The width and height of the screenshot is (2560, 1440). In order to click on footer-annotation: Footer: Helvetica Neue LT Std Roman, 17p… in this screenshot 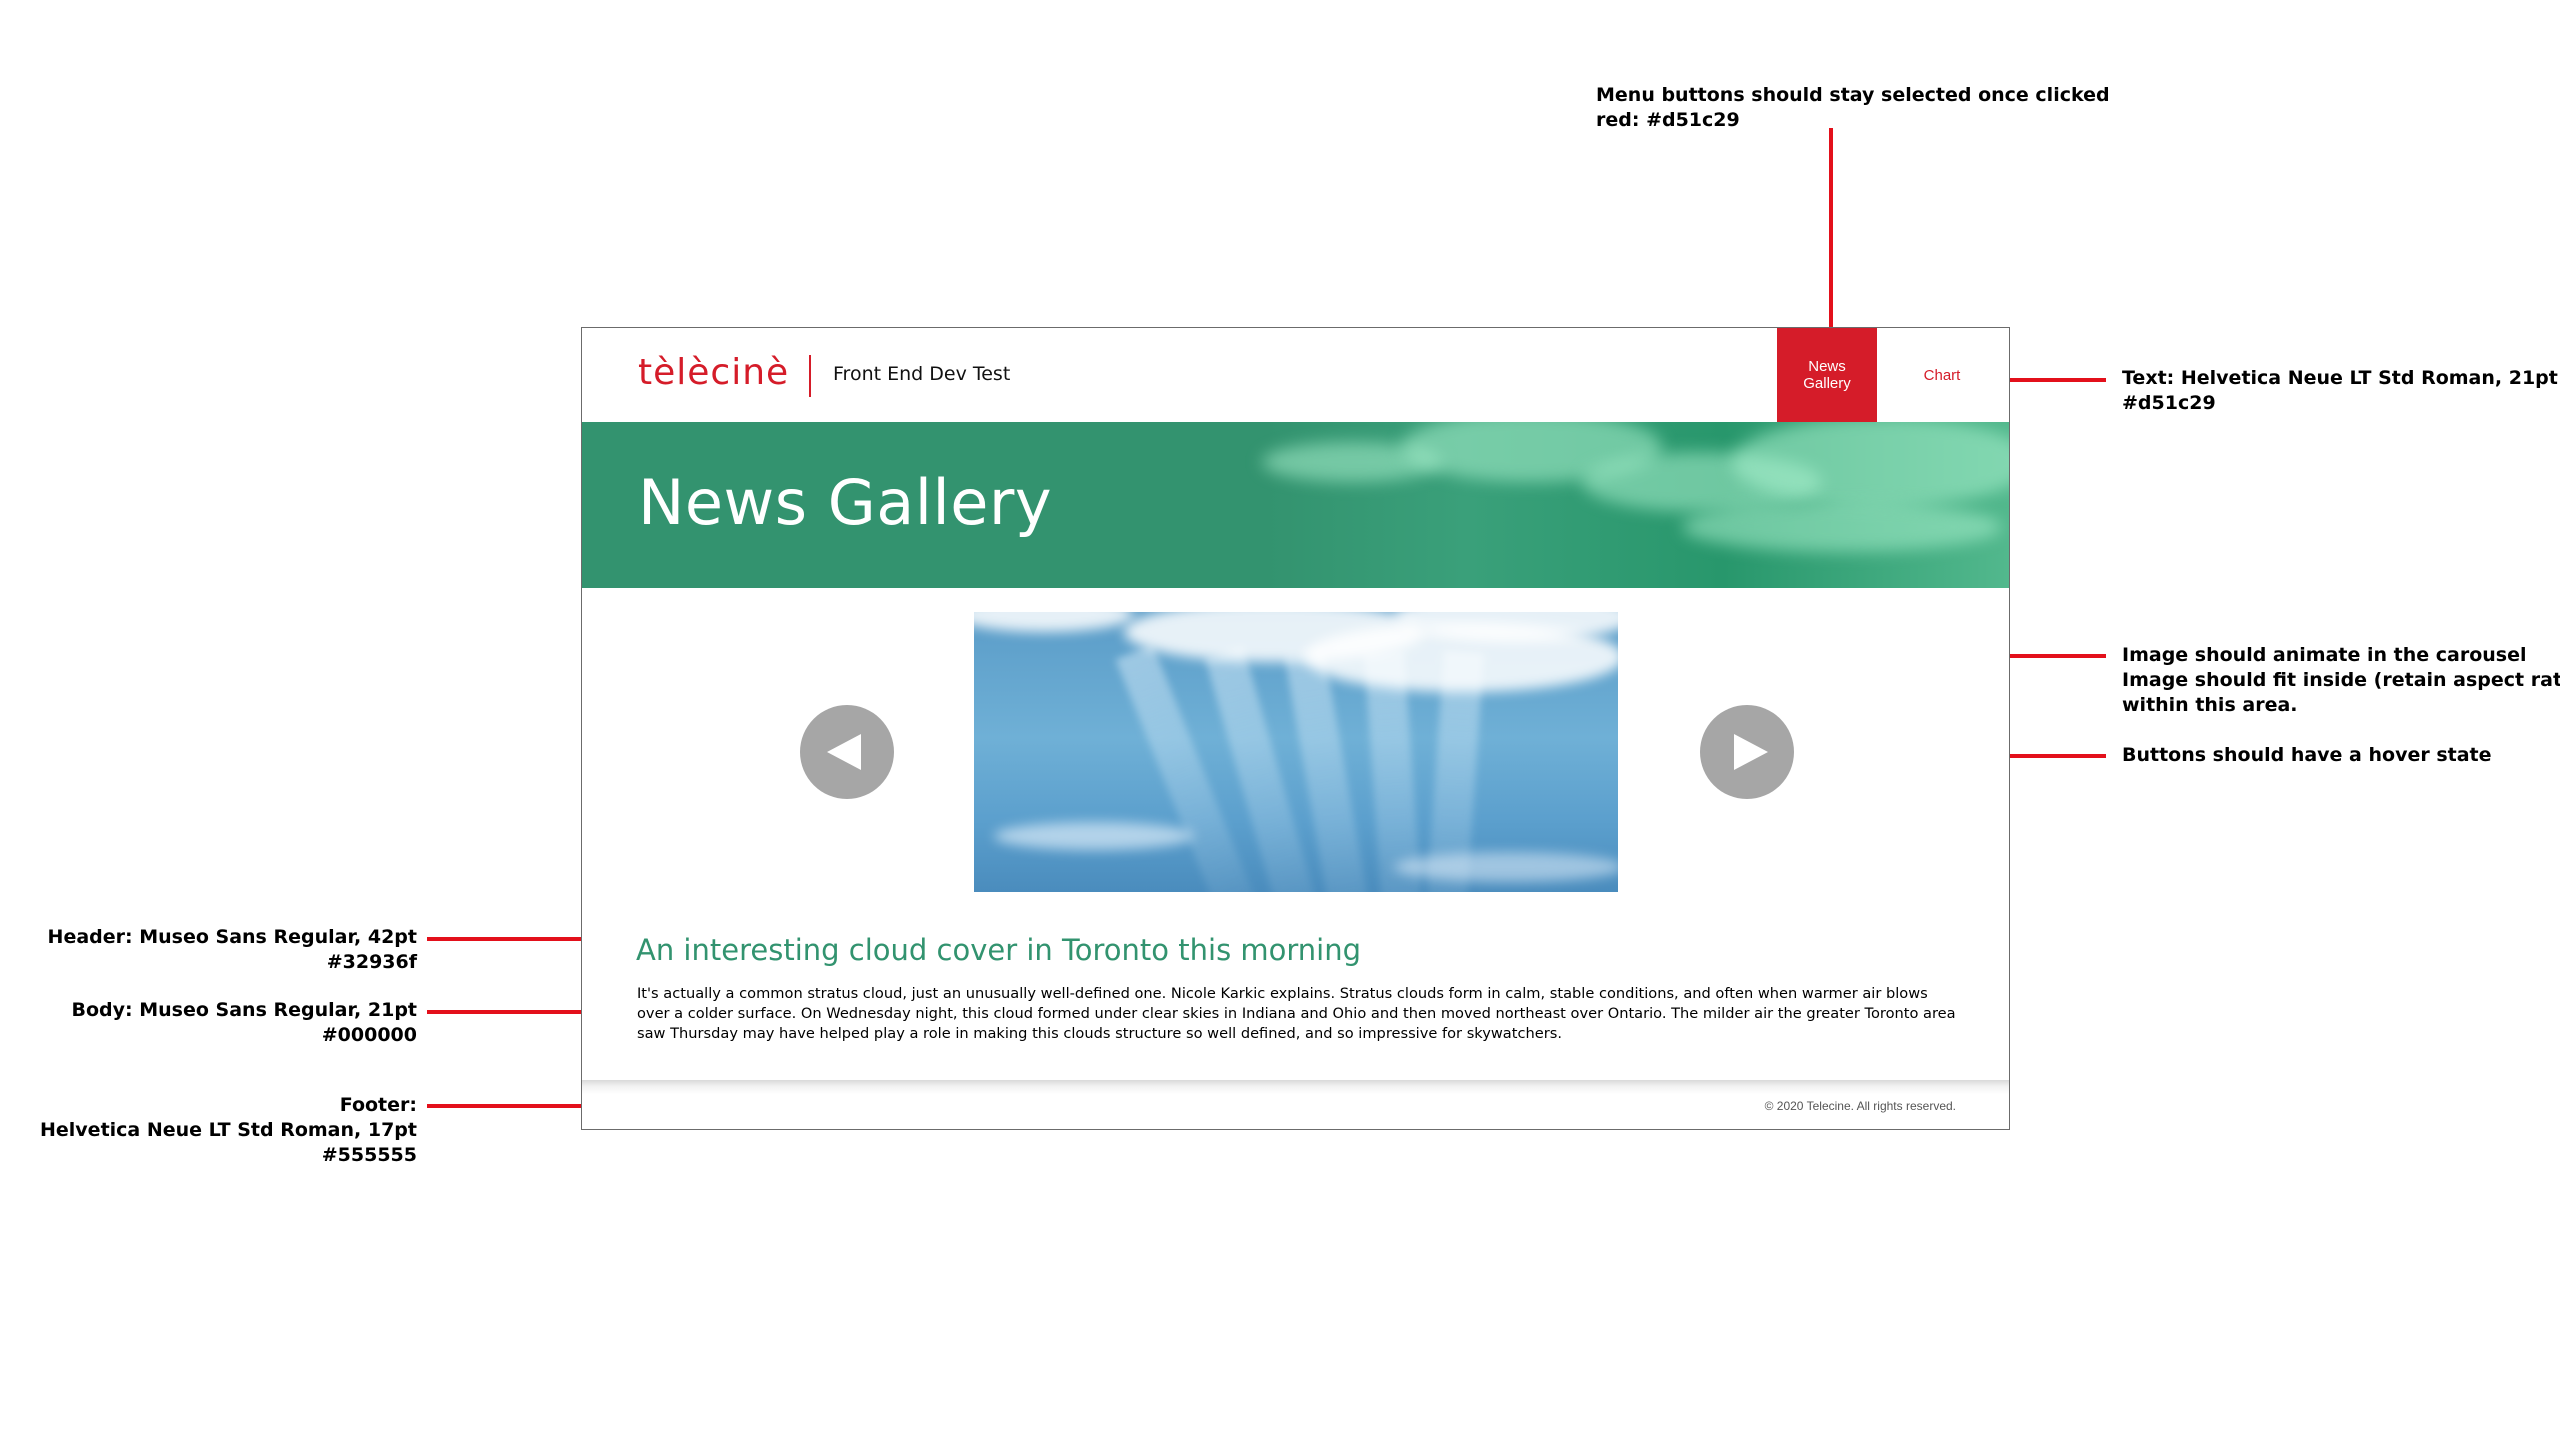, I will do `click(228, 1130)`.